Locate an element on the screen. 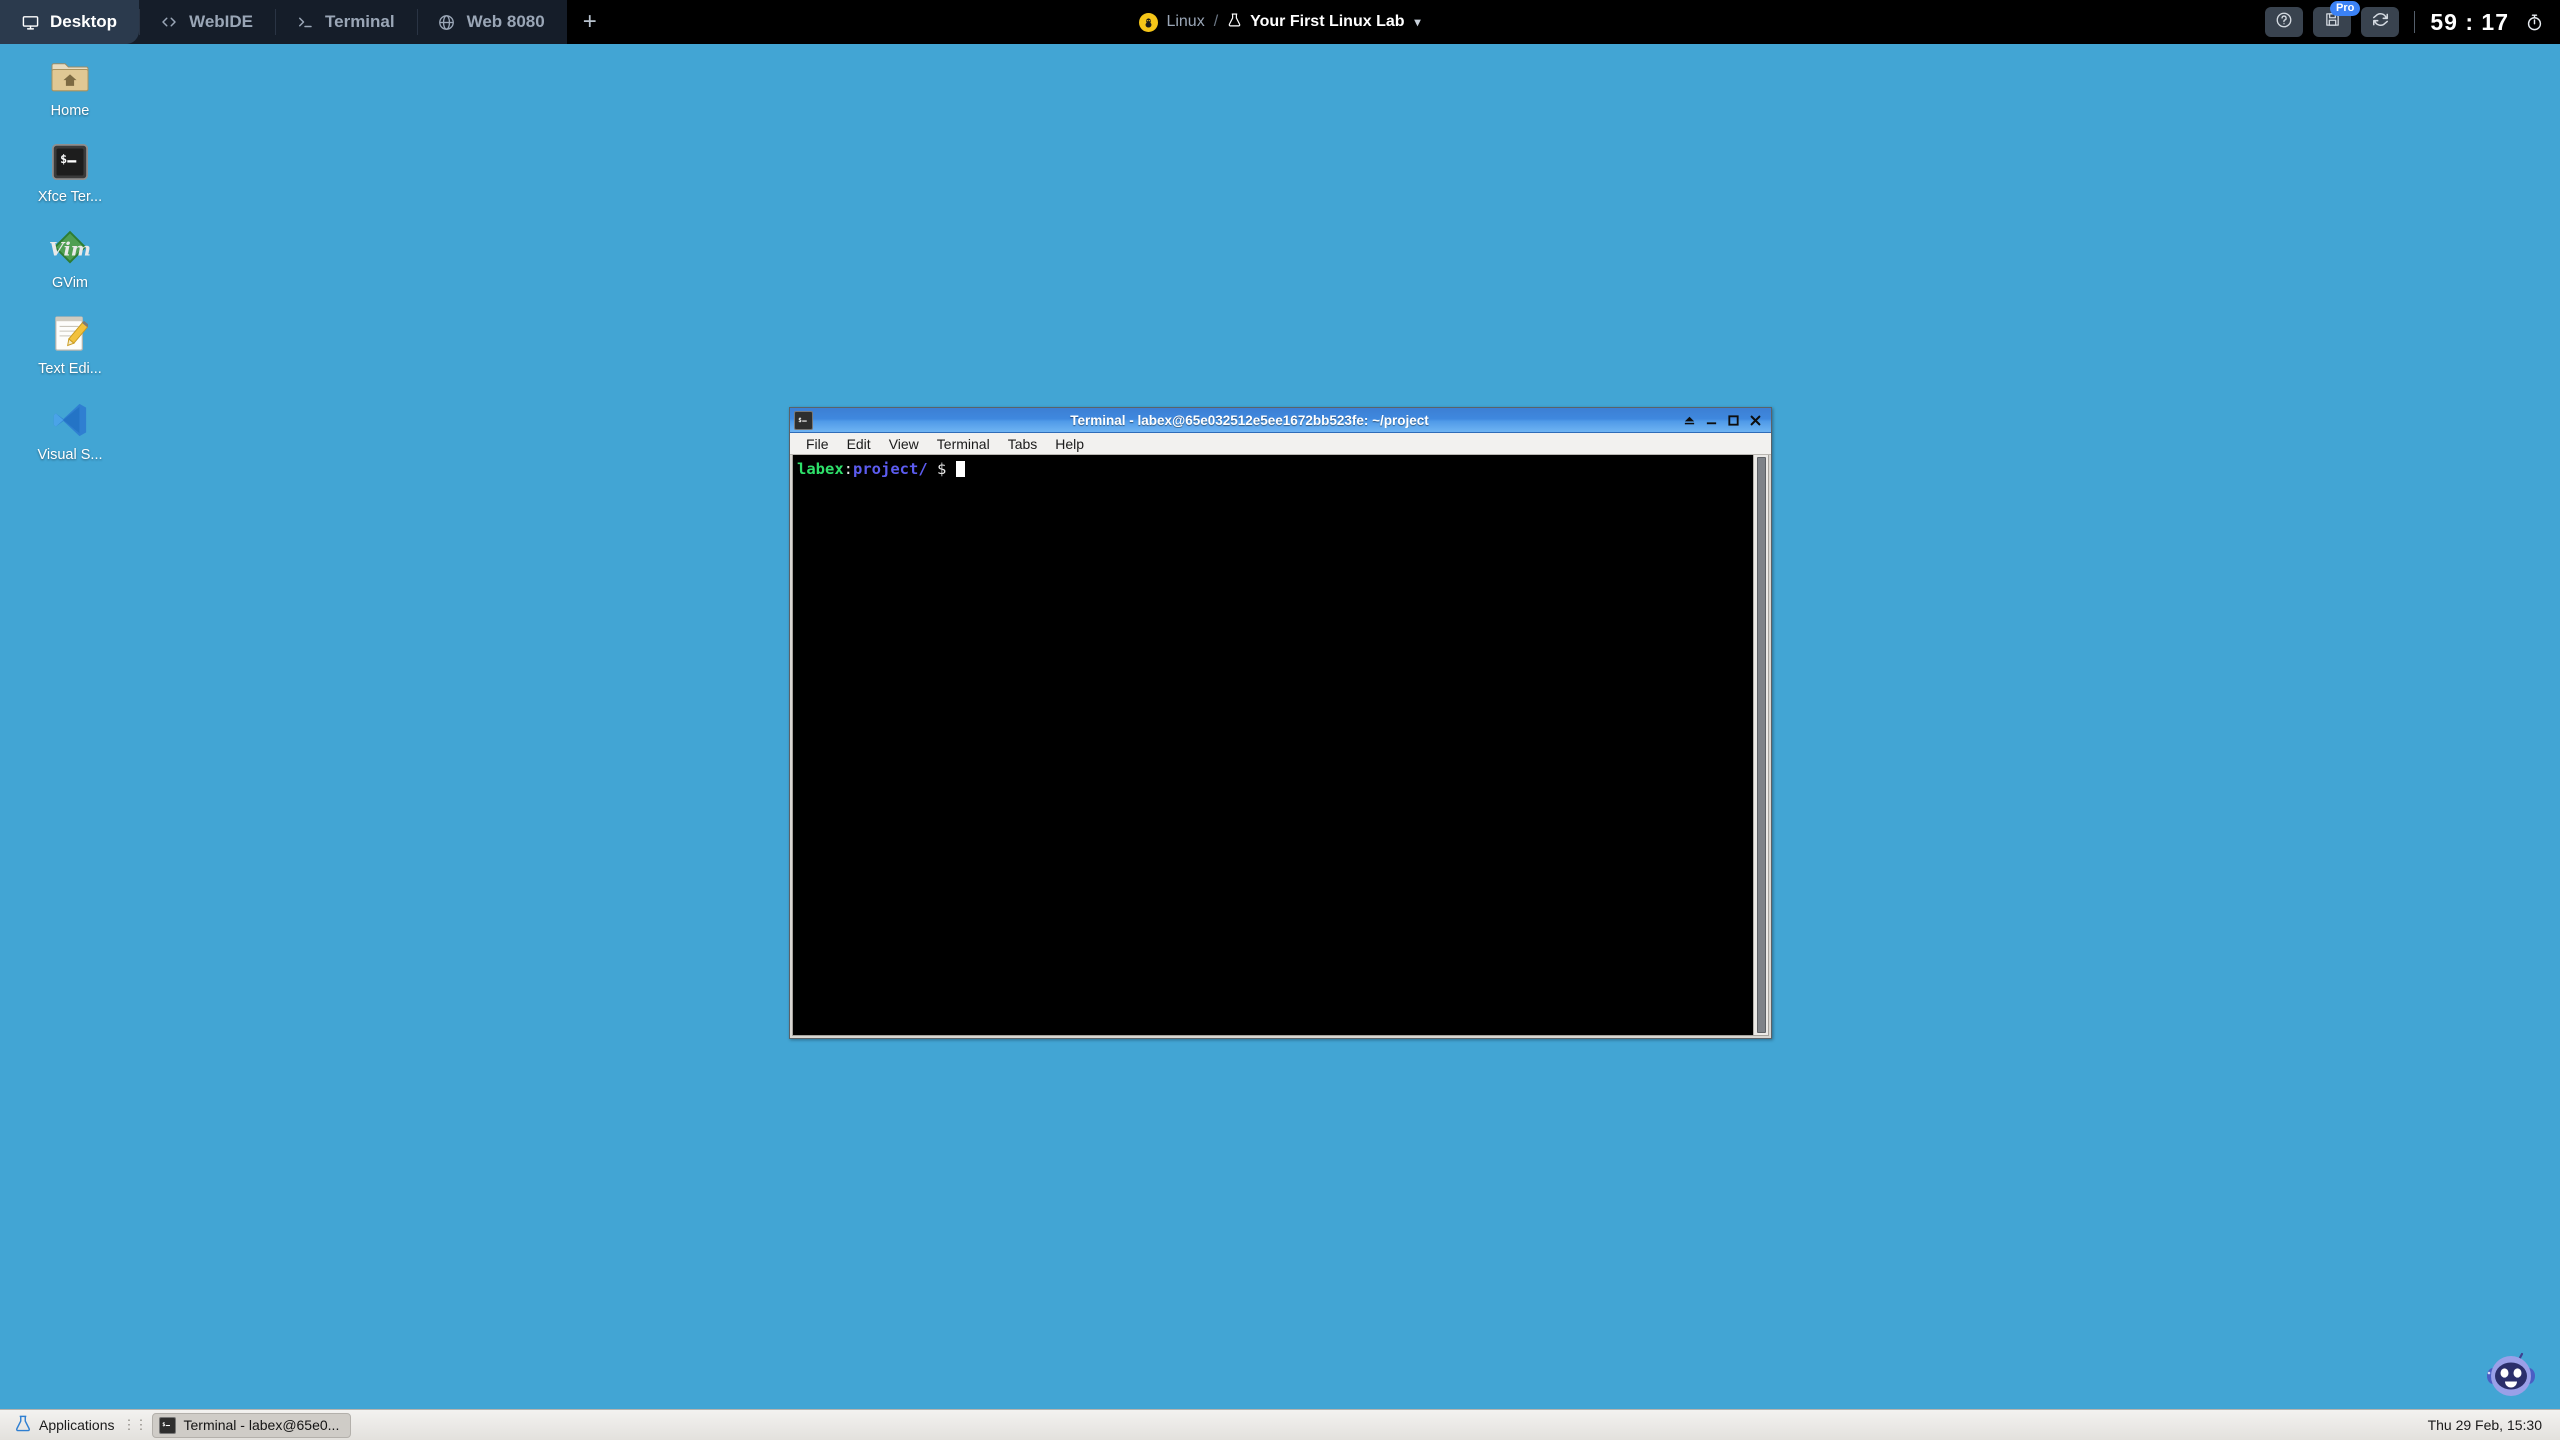 The image size is (2560, 1440). terminal-cursor is located at coordinates (960, 469).